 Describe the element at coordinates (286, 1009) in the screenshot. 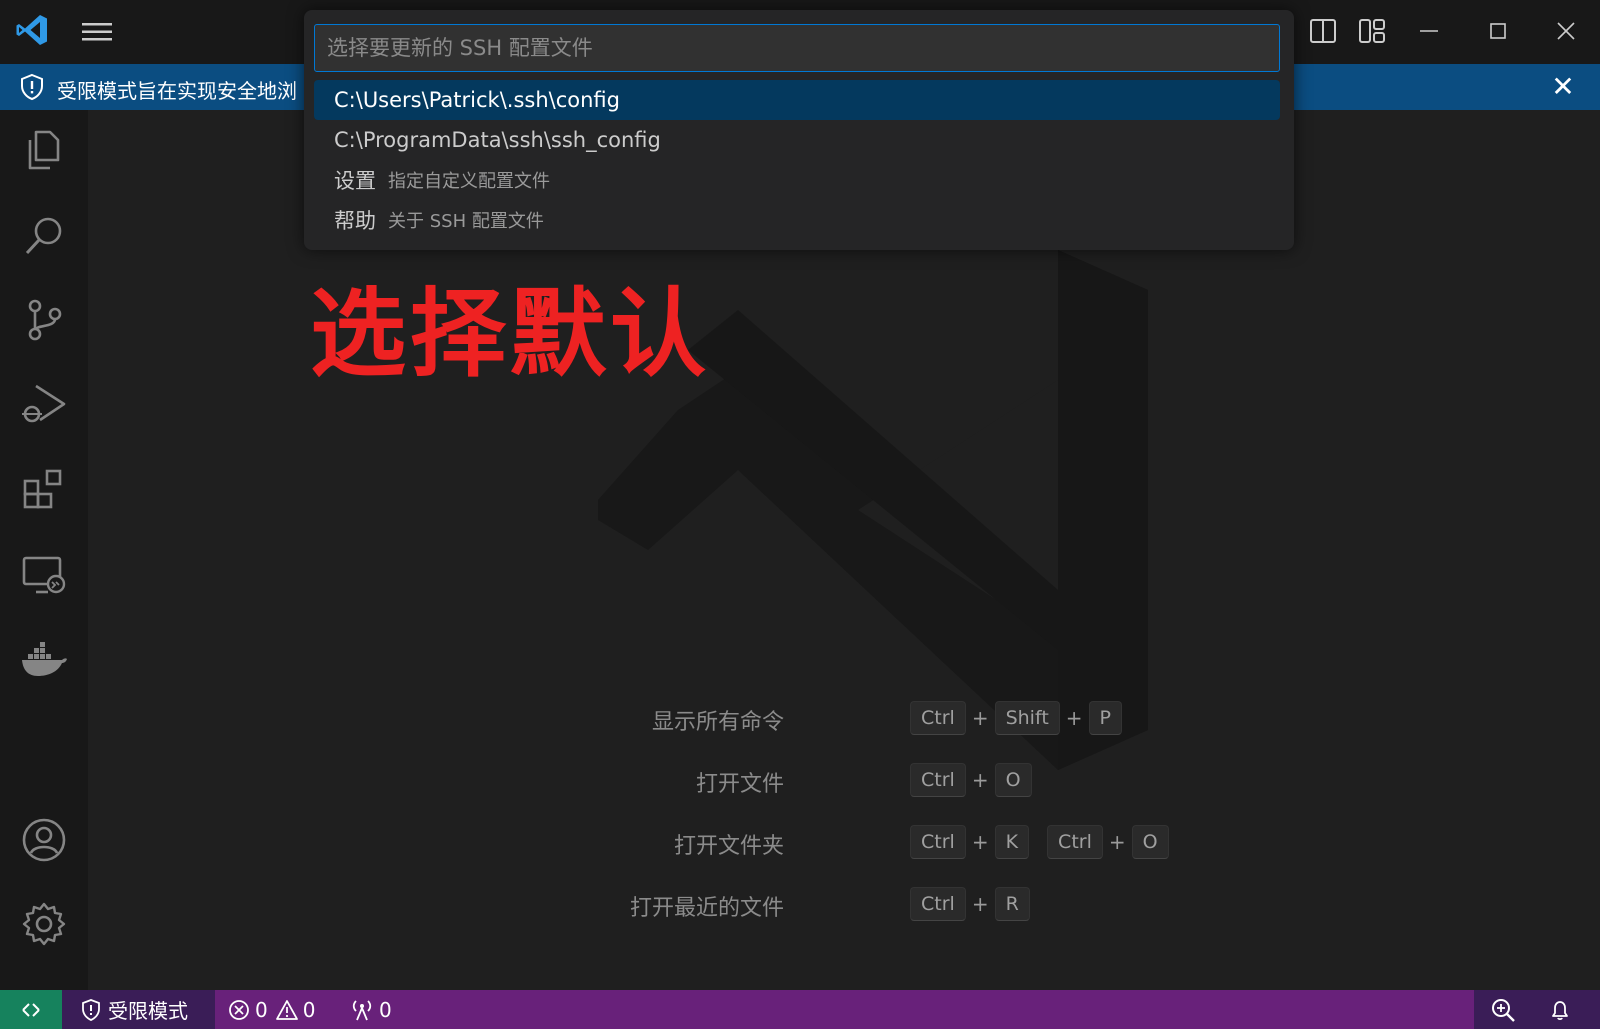

I see `warning-icon` at that location.